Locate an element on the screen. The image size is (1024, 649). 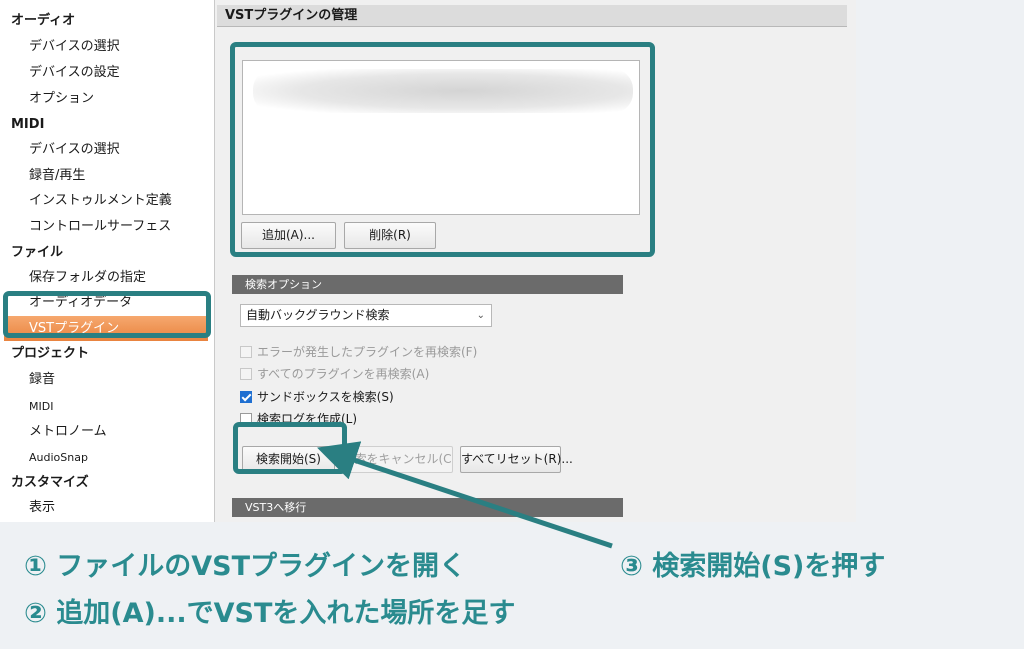
annotation-step-3: ③ 検索開始(S)を押す is located at coordinates (753, 566).